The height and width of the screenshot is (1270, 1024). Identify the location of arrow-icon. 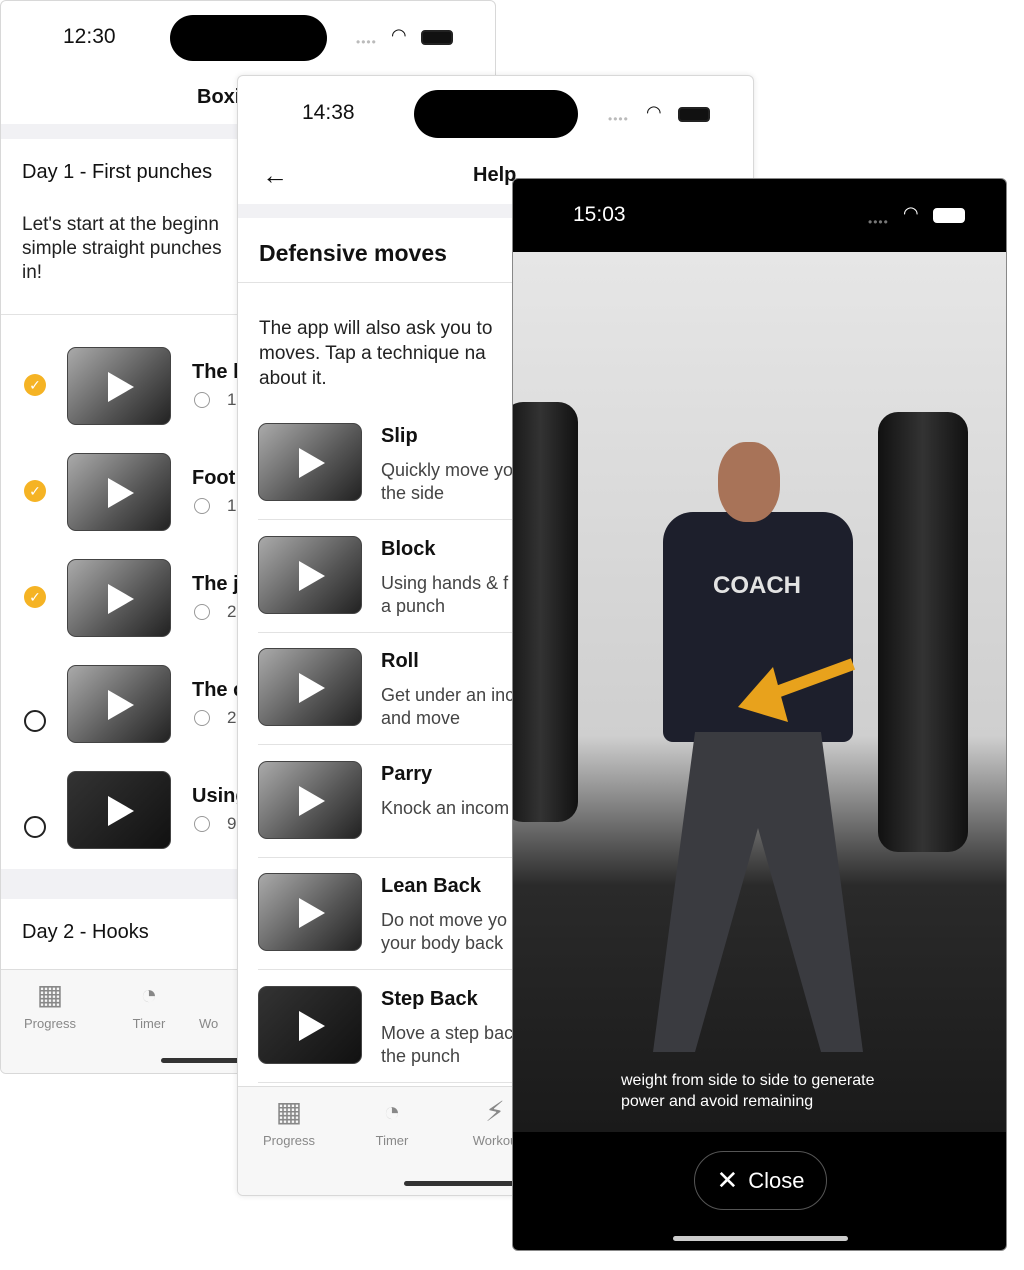
(797, 690).